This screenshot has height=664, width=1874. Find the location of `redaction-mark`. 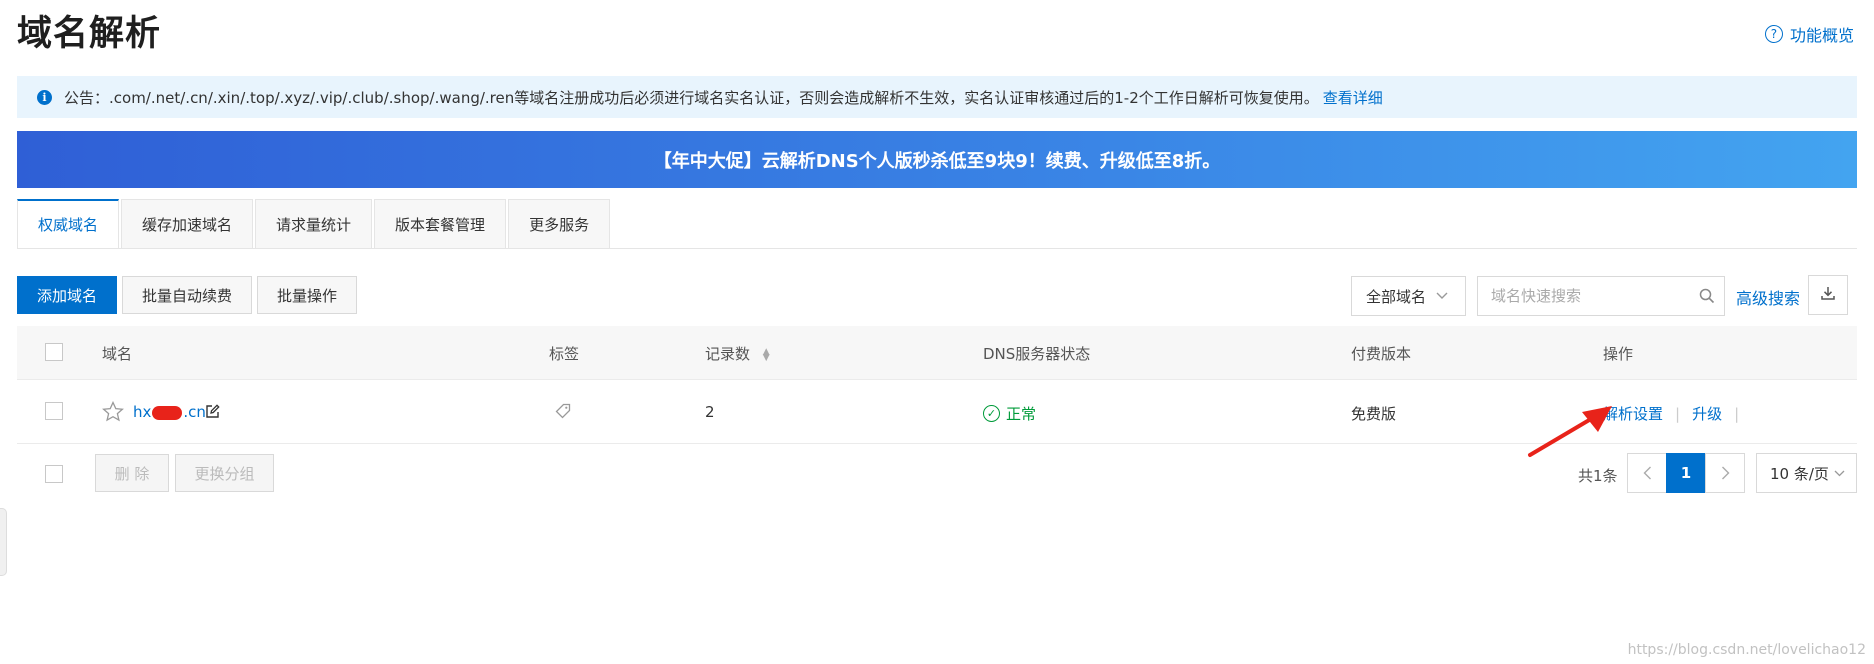

redaction-mark is located at coordinates (167, 412).